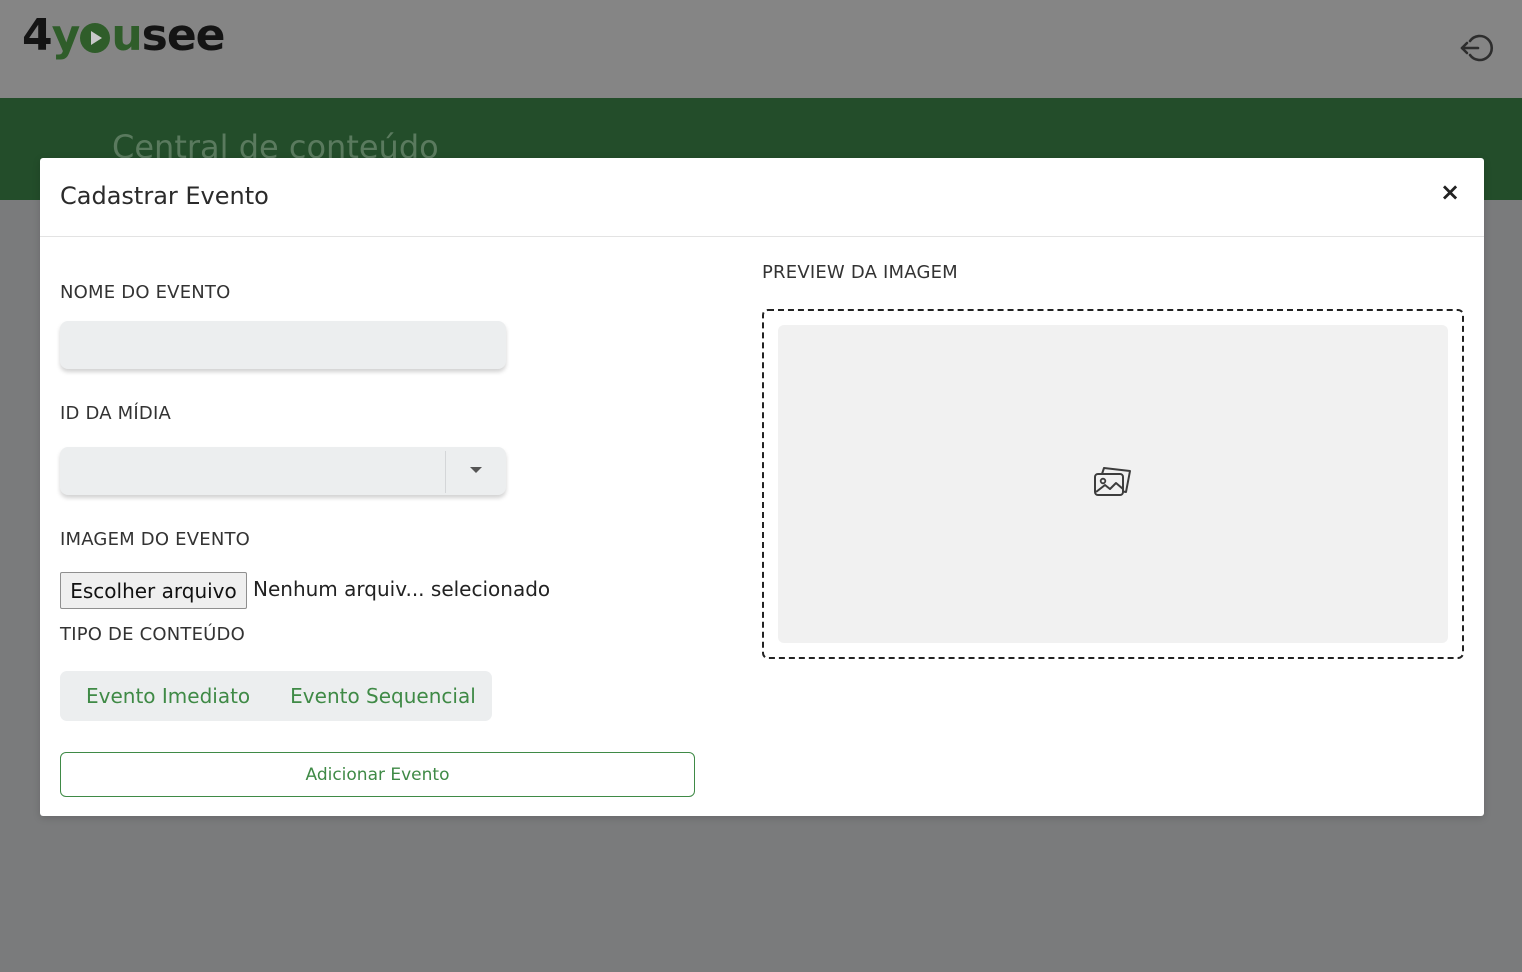  Describe the element at coordinates (155, 539) in the screenshot. I see `event-image-label: IMAGEM DO EVENTO` at that location.